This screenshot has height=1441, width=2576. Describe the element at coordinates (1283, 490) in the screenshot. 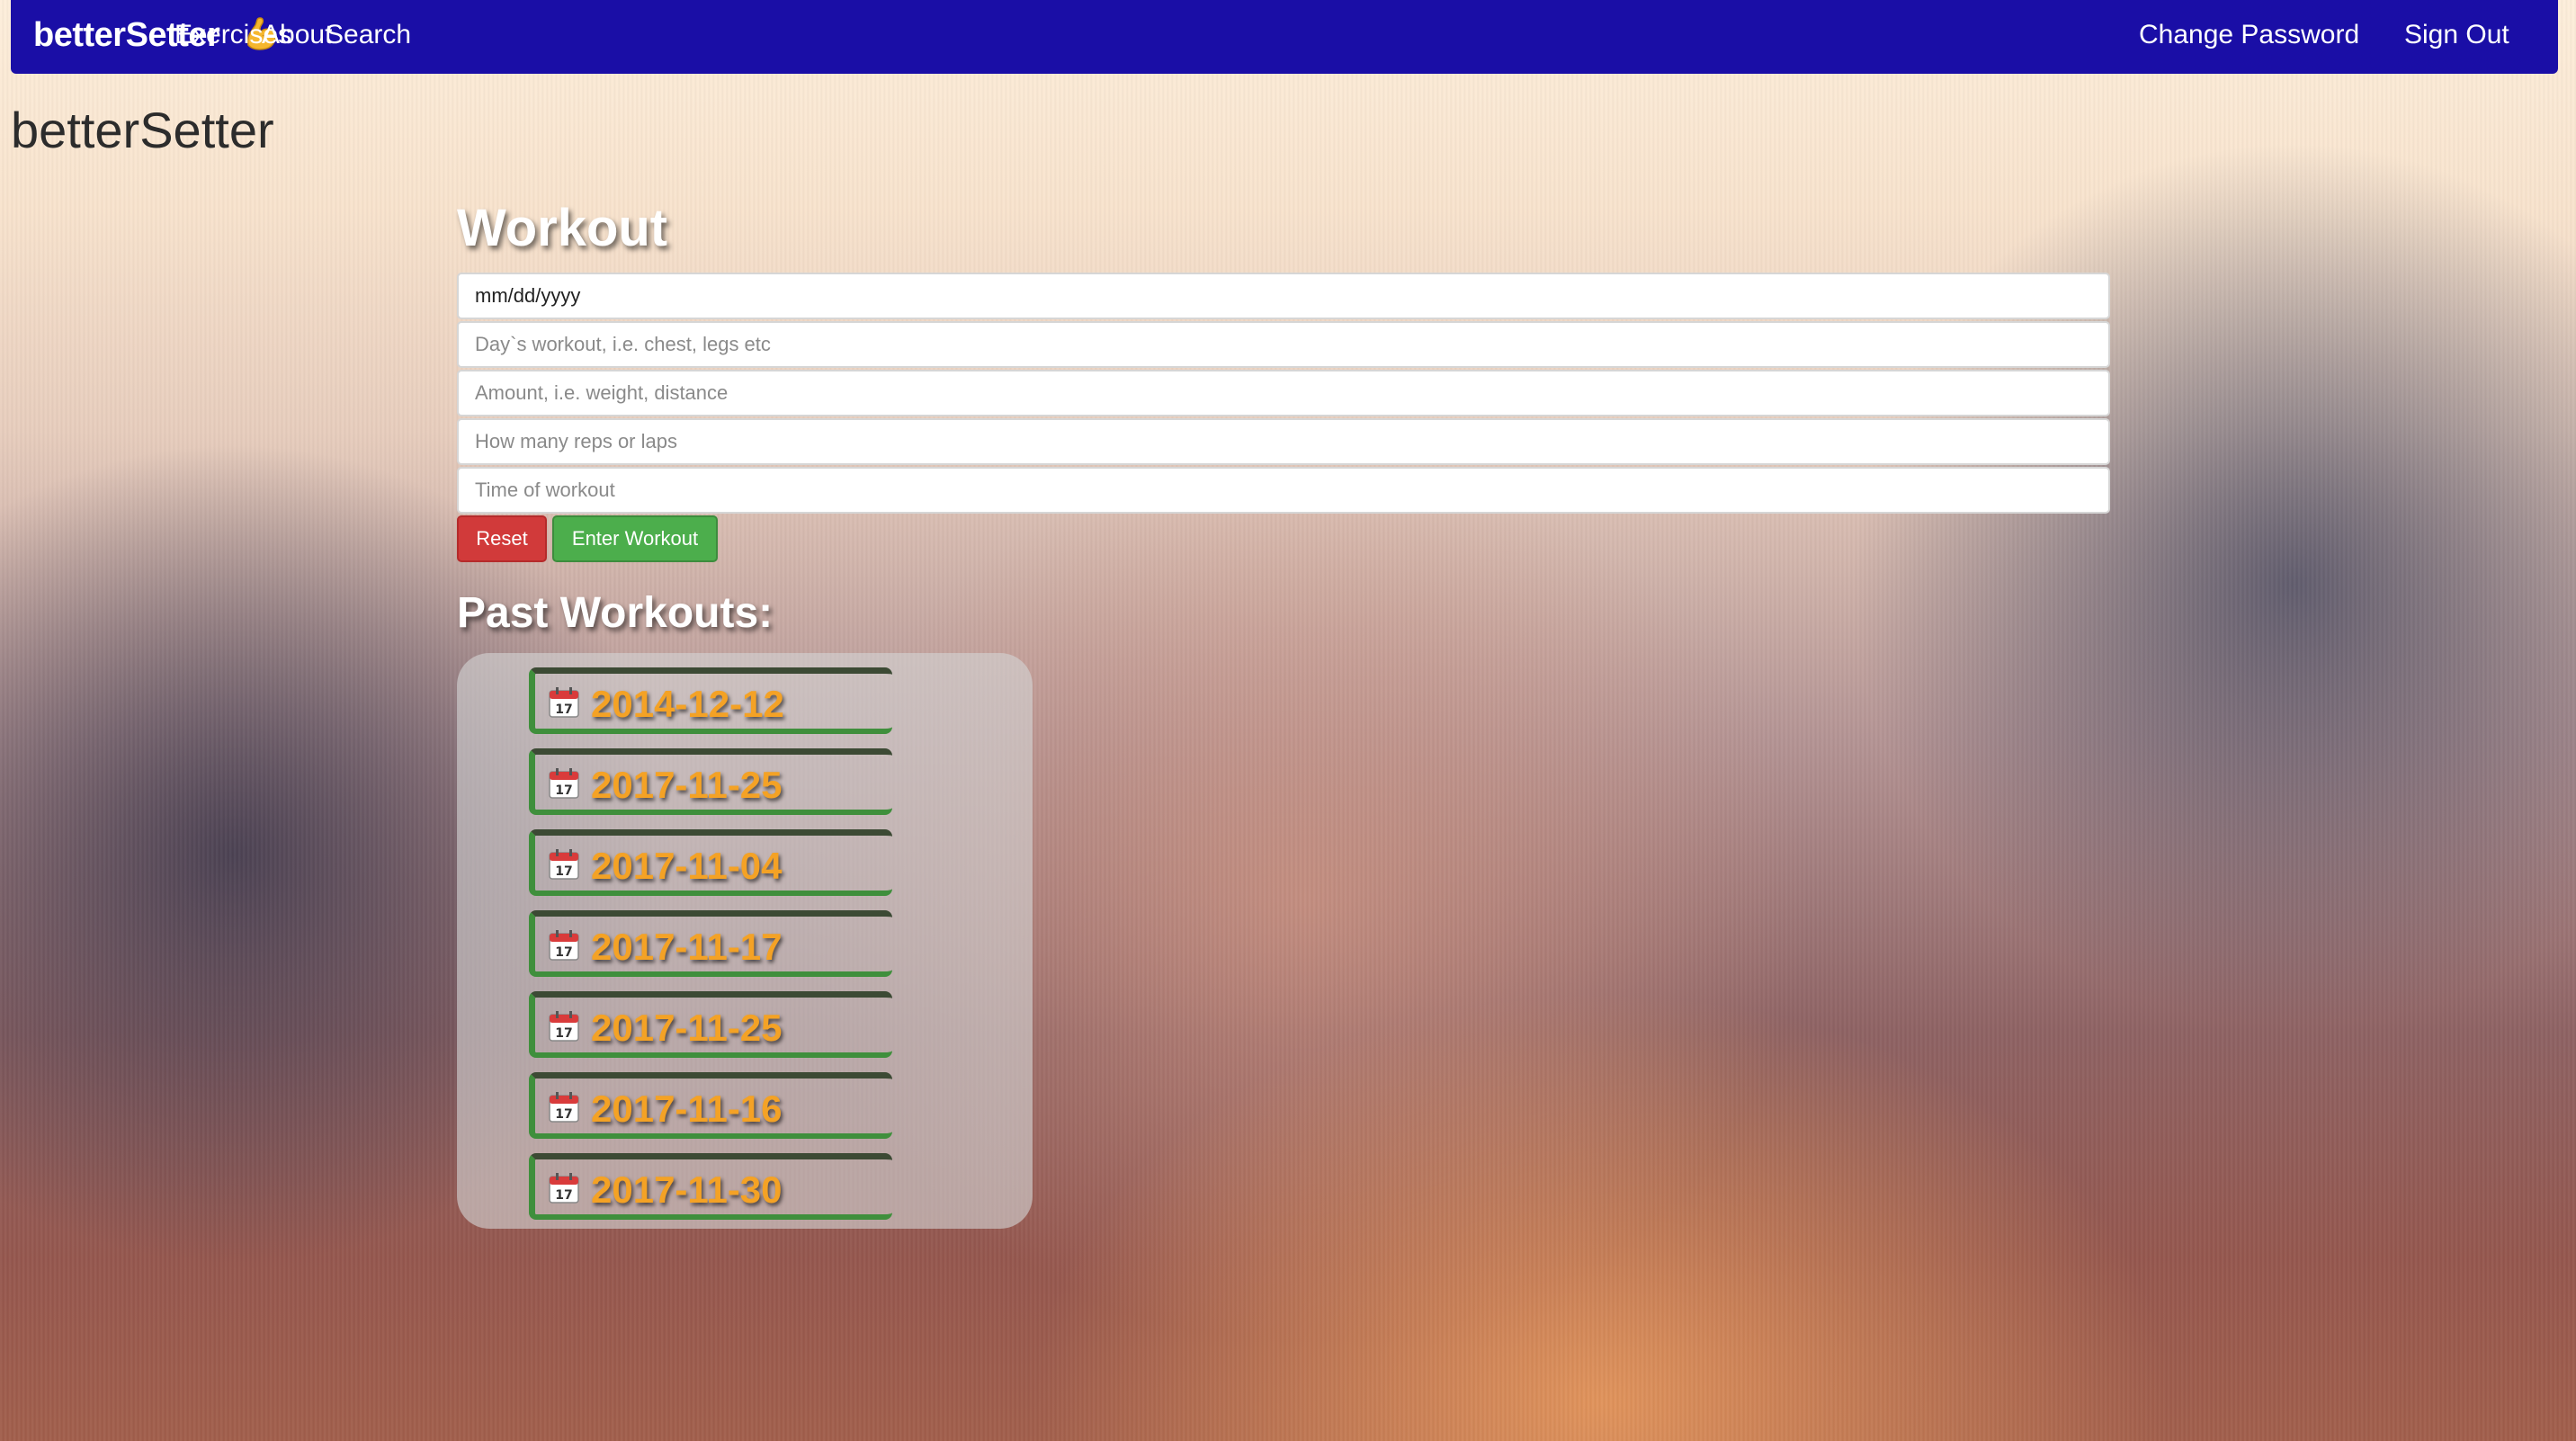

I see `time-input` at that location.